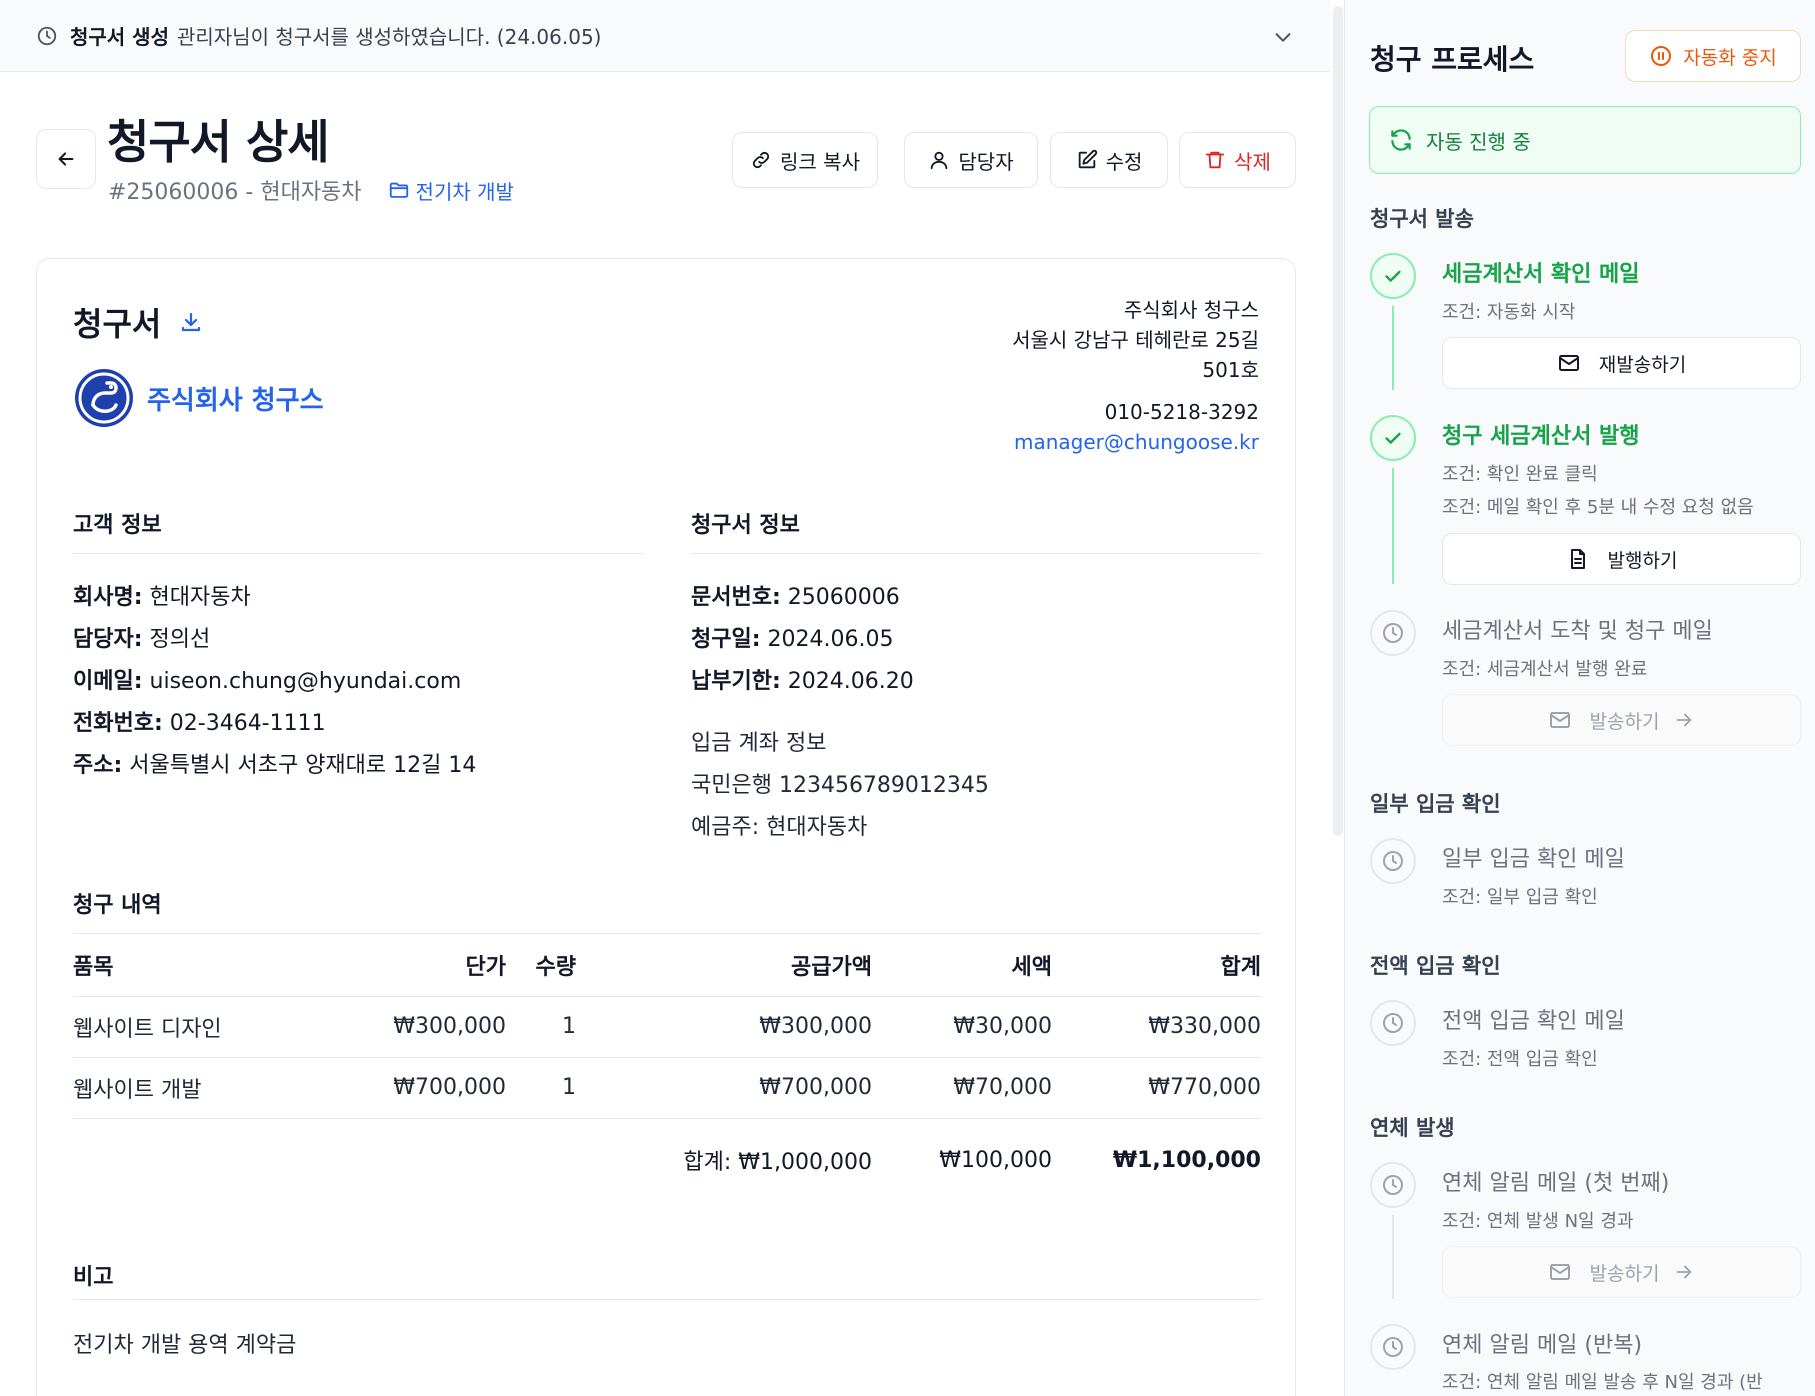  What do you see at coordinates (191, 322) in the screenshot?
I see `download-icon` at bounding box center [191, 322].